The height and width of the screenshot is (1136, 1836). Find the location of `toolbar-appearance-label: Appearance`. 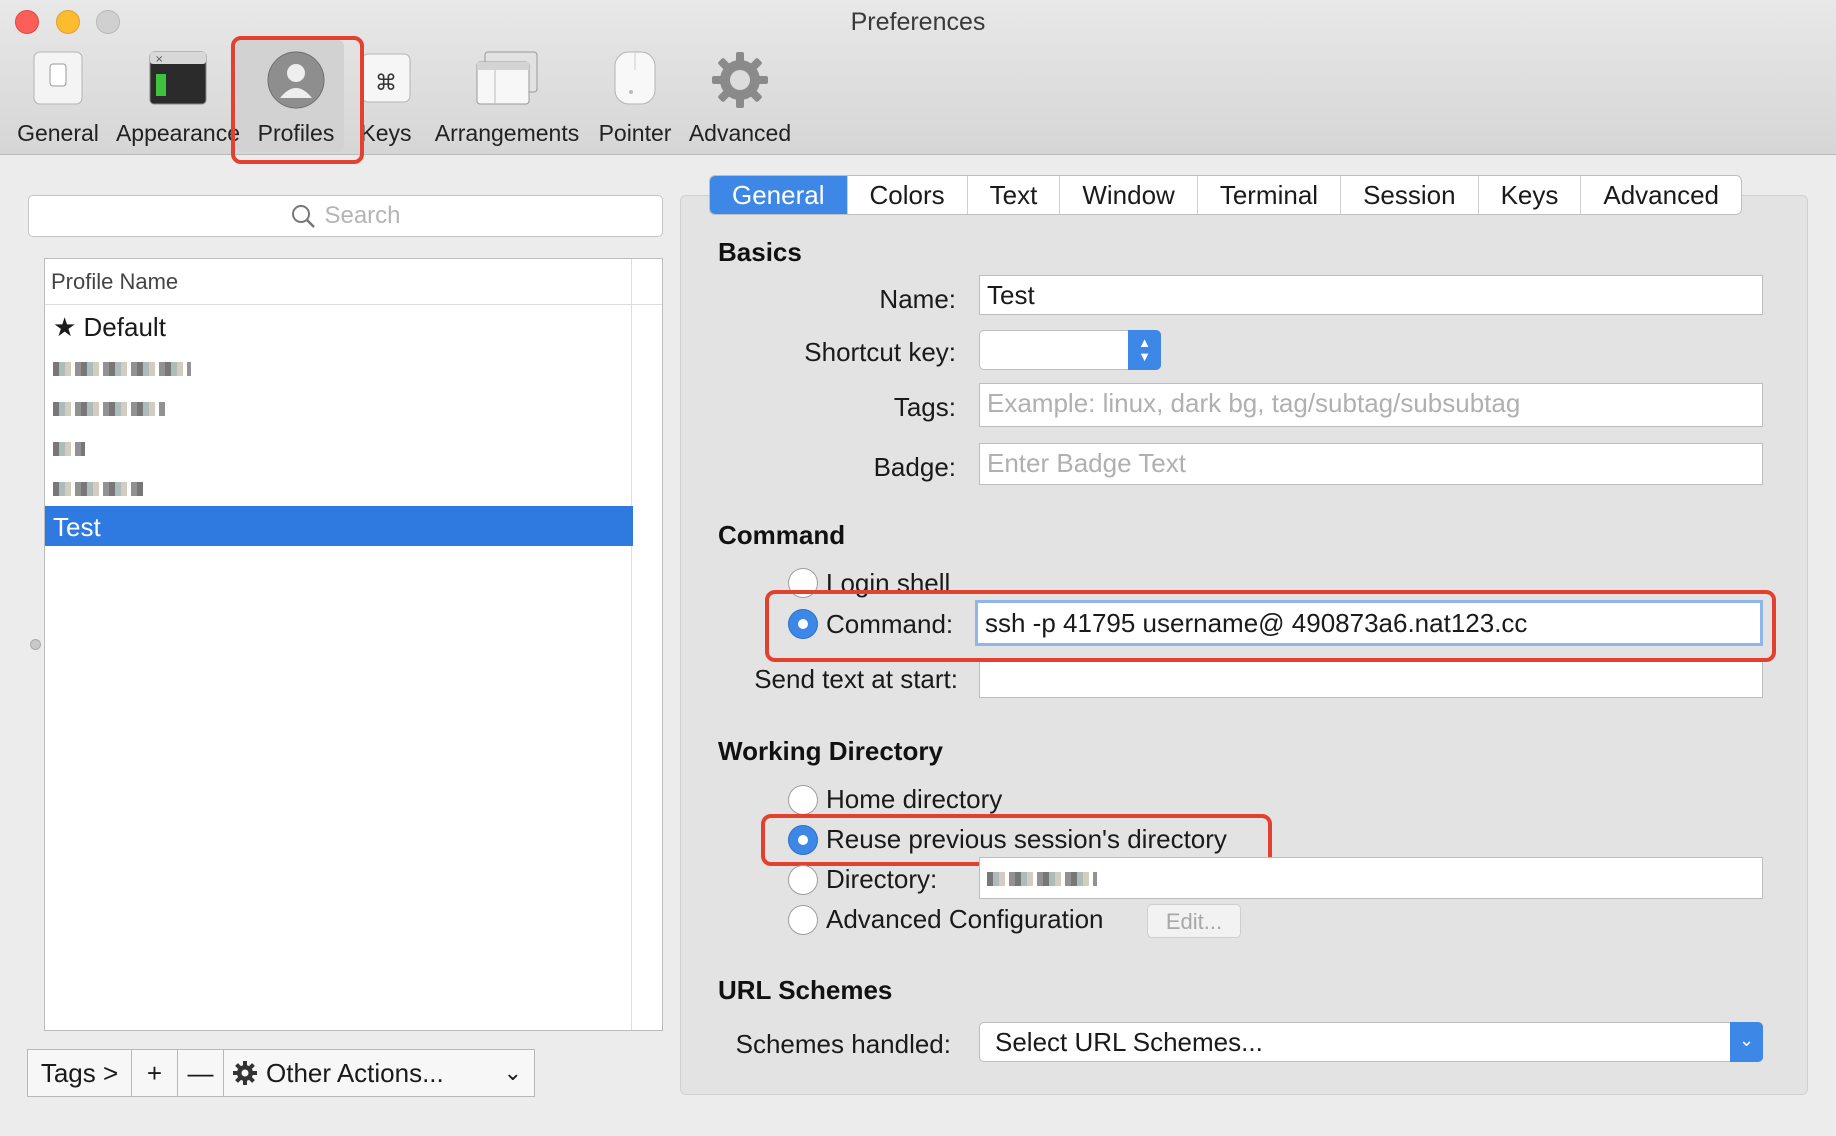

toolbar-appearance-label: Appearance is located at coordinates (178, 133).